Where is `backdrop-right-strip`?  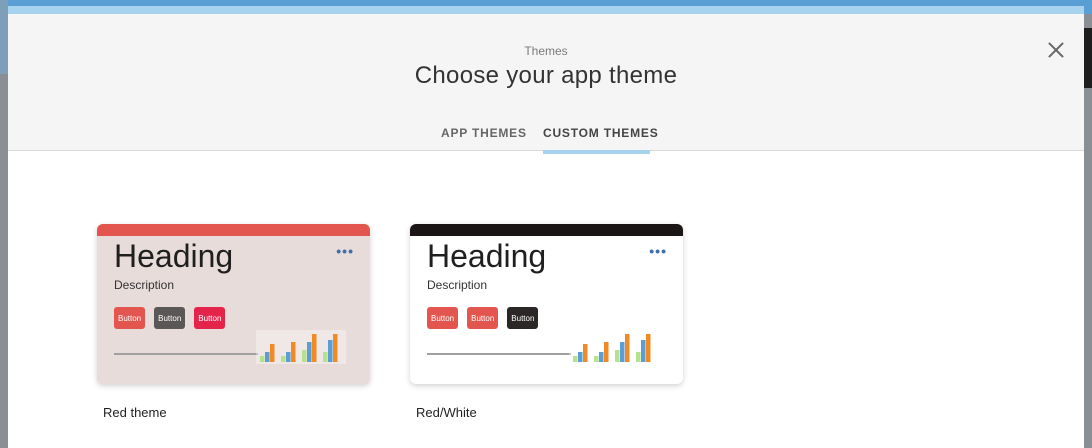
backdrop-right-strip is located at coordinates (1088, 58).